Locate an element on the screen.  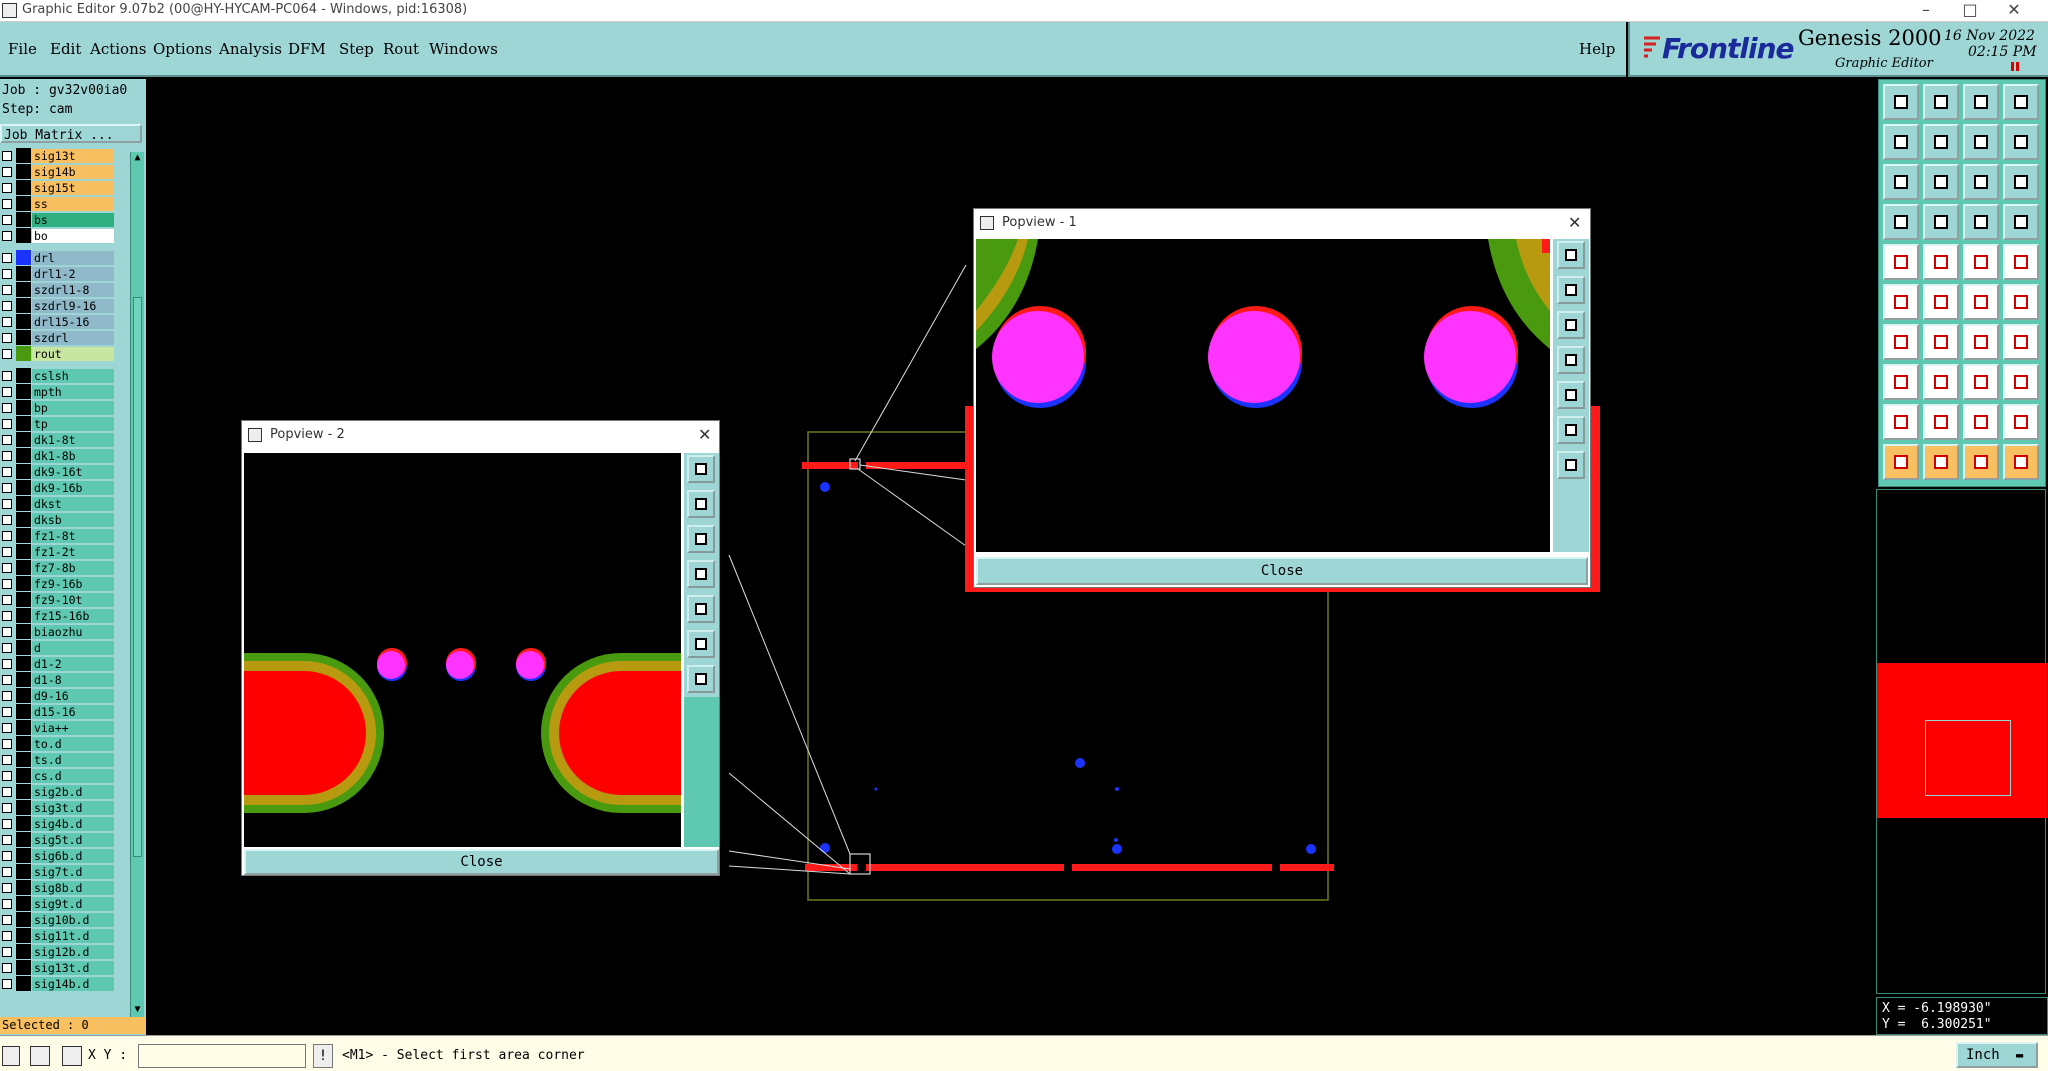
popview-2-zoom-in-icon is located at coordinates (701, 679).